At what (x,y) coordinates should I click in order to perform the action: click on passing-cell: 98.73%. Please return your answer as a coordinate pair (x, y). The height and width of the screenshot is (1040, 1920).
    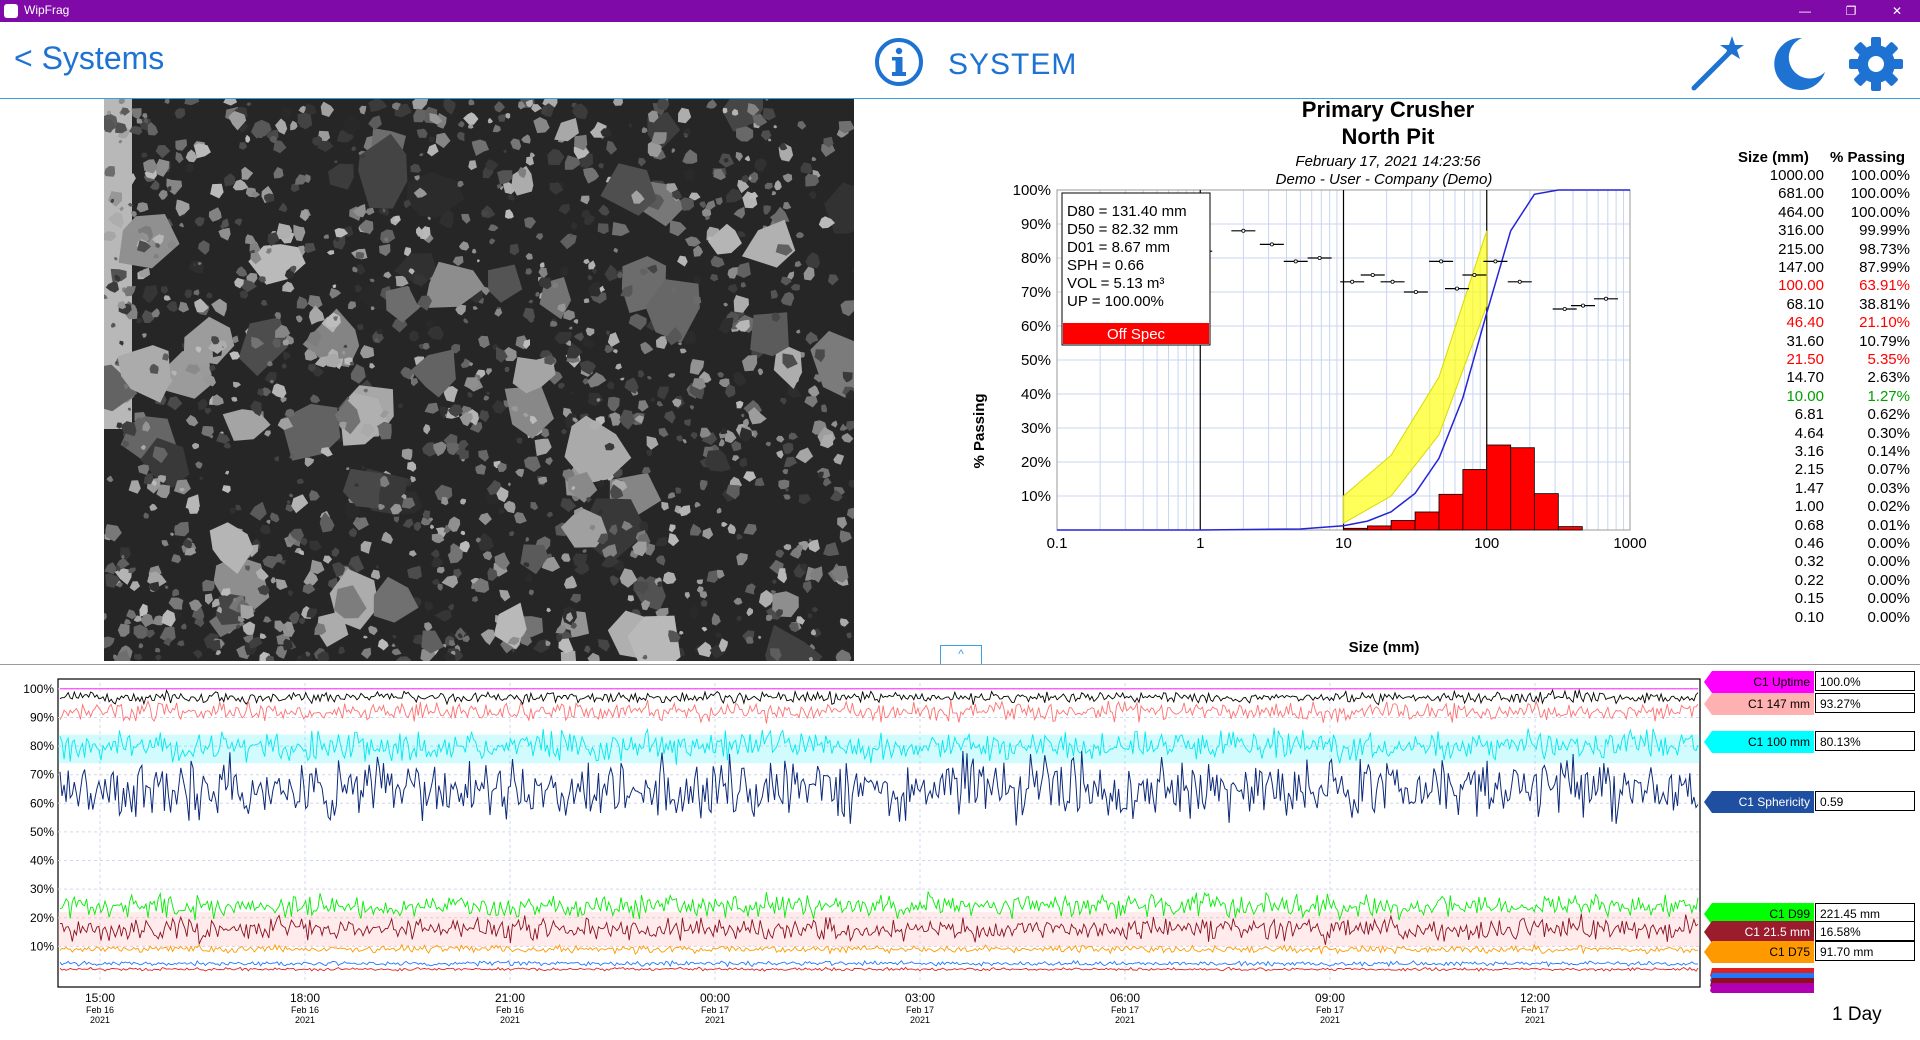
    Looking at the image, I should click on (1884, 249).